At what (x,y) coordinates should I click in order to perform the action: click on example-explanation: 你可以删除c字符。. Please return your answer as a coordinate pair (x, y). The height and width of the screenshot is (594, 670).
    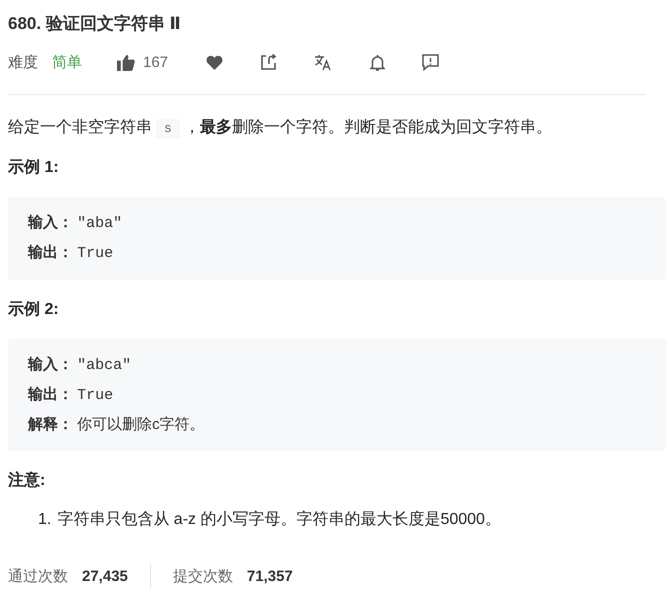
    Looking at the image, I should click on (141, 424).